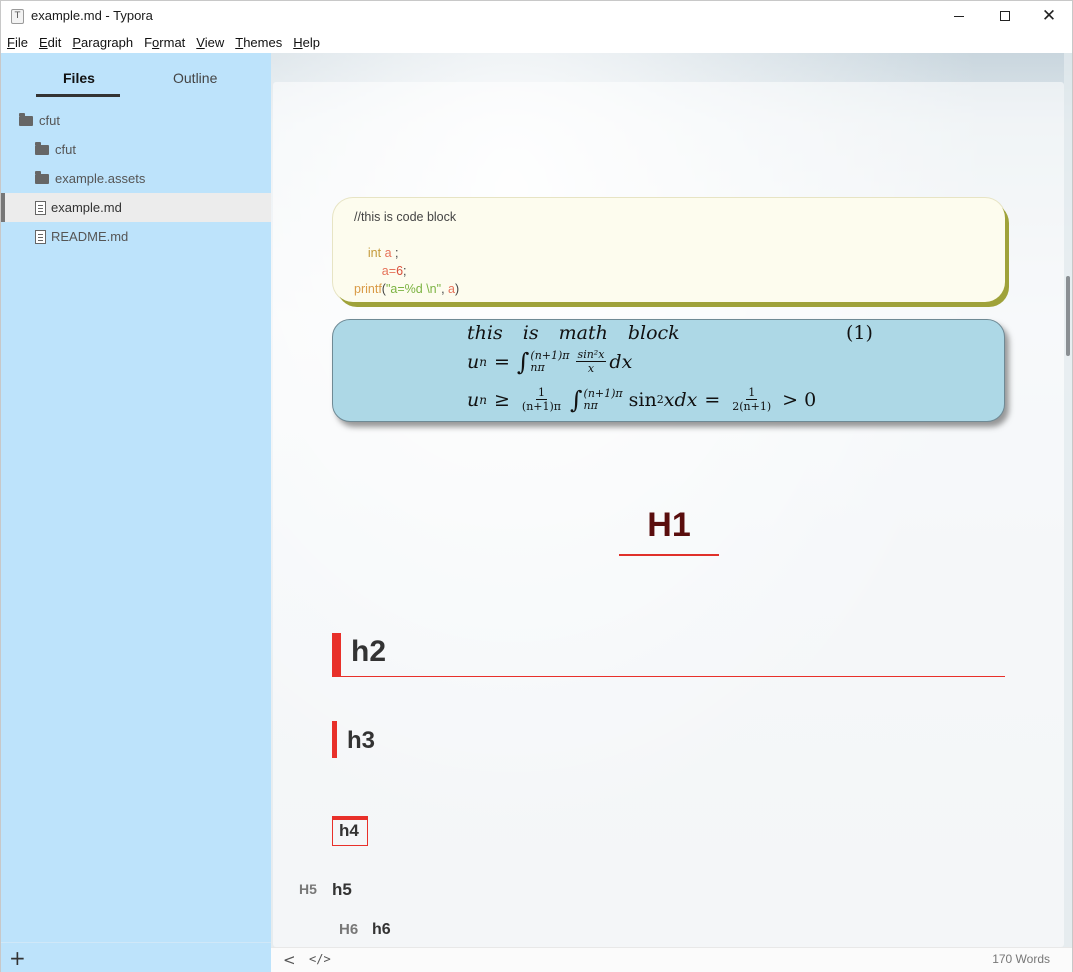  I want to click on sidebar-footer: +, so click(136, 957).